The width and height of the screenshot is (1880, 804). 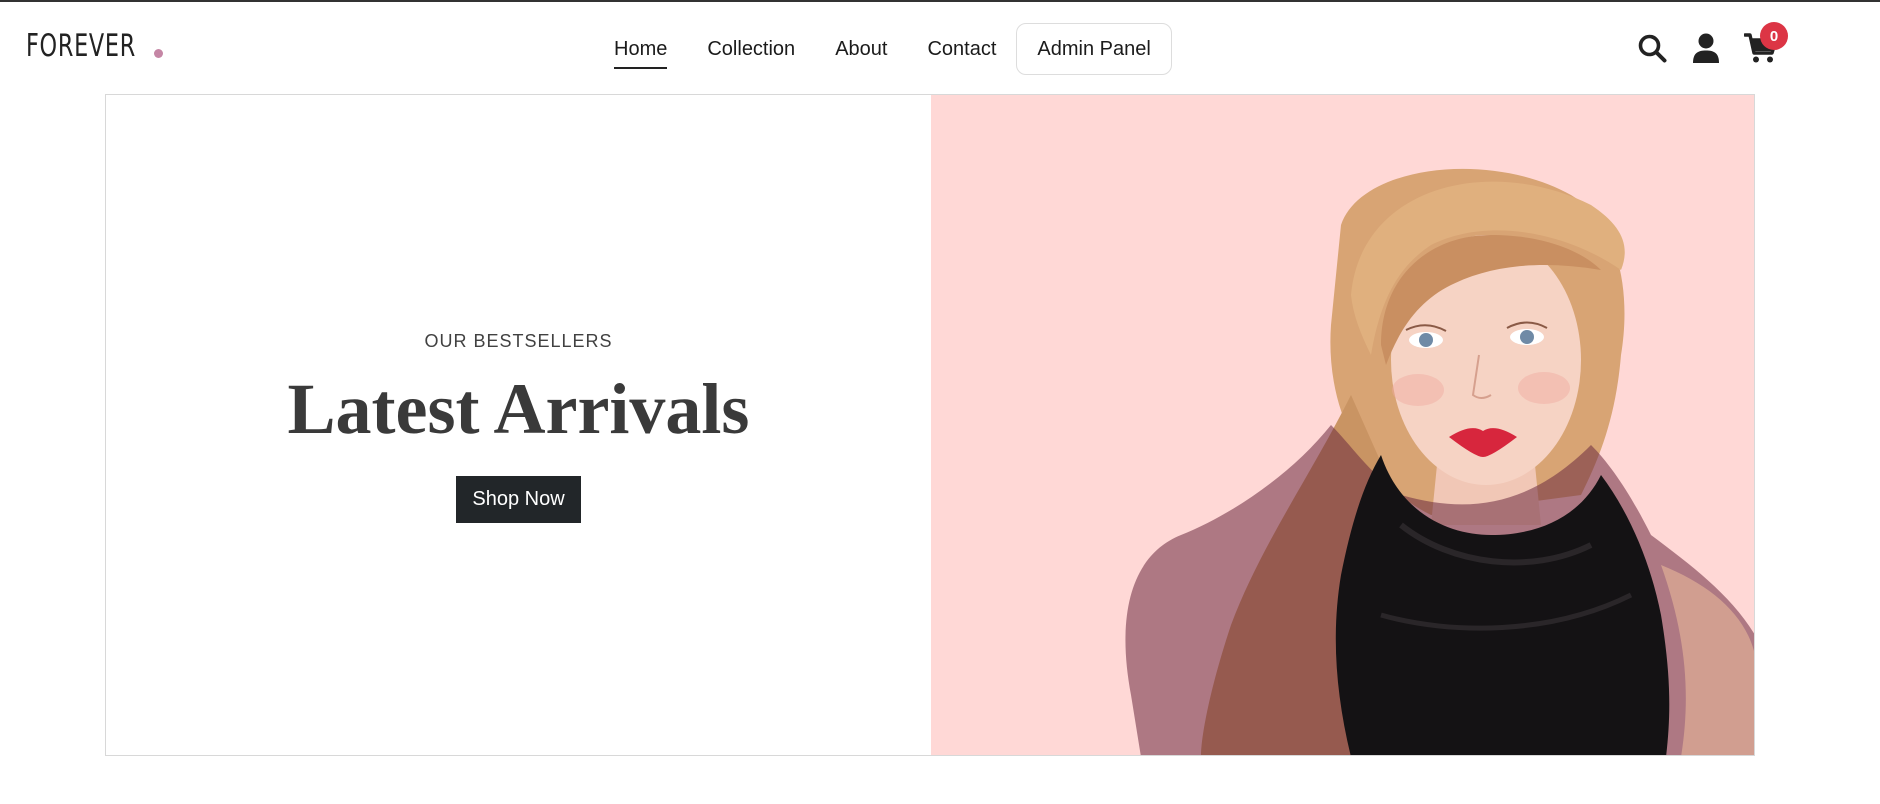 I want to click on nav-contact: Contact, so click(x=961, y=49).